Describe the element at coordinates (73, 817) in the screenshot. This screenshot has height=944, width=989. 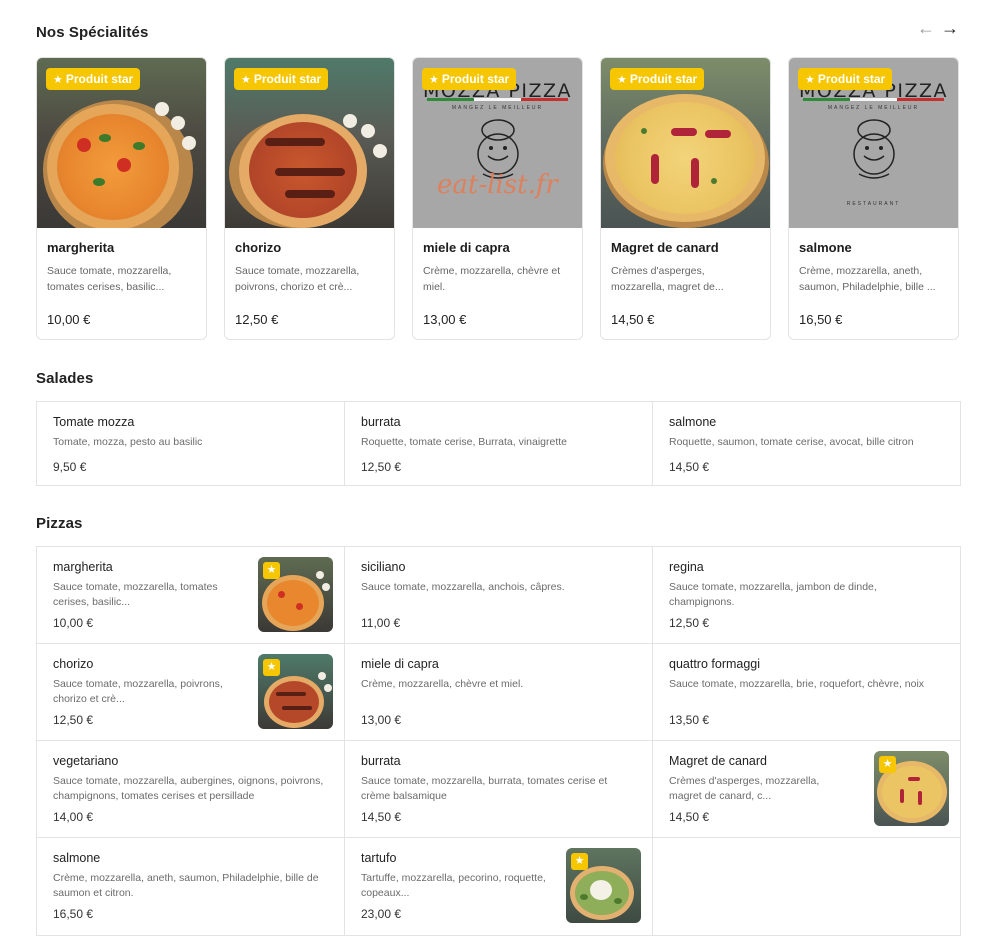
I see `item-price: 14,00 €` at that location.